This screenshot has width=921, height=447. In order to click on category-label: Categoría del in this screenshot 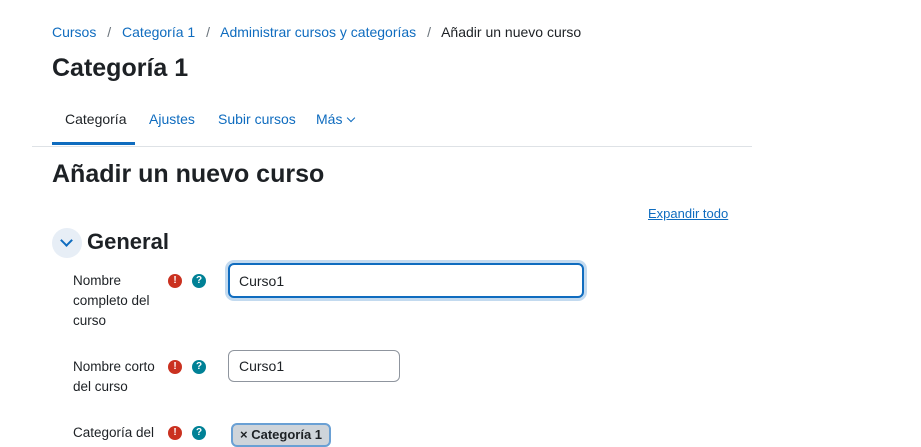, I will do `click(113, 433)`.